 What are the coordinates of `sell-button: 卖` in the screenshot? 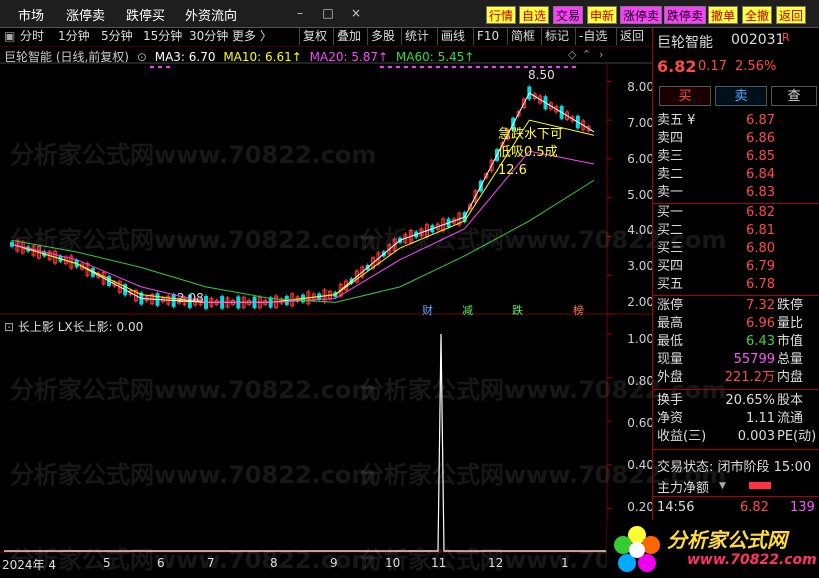 It's located at (741, 96).